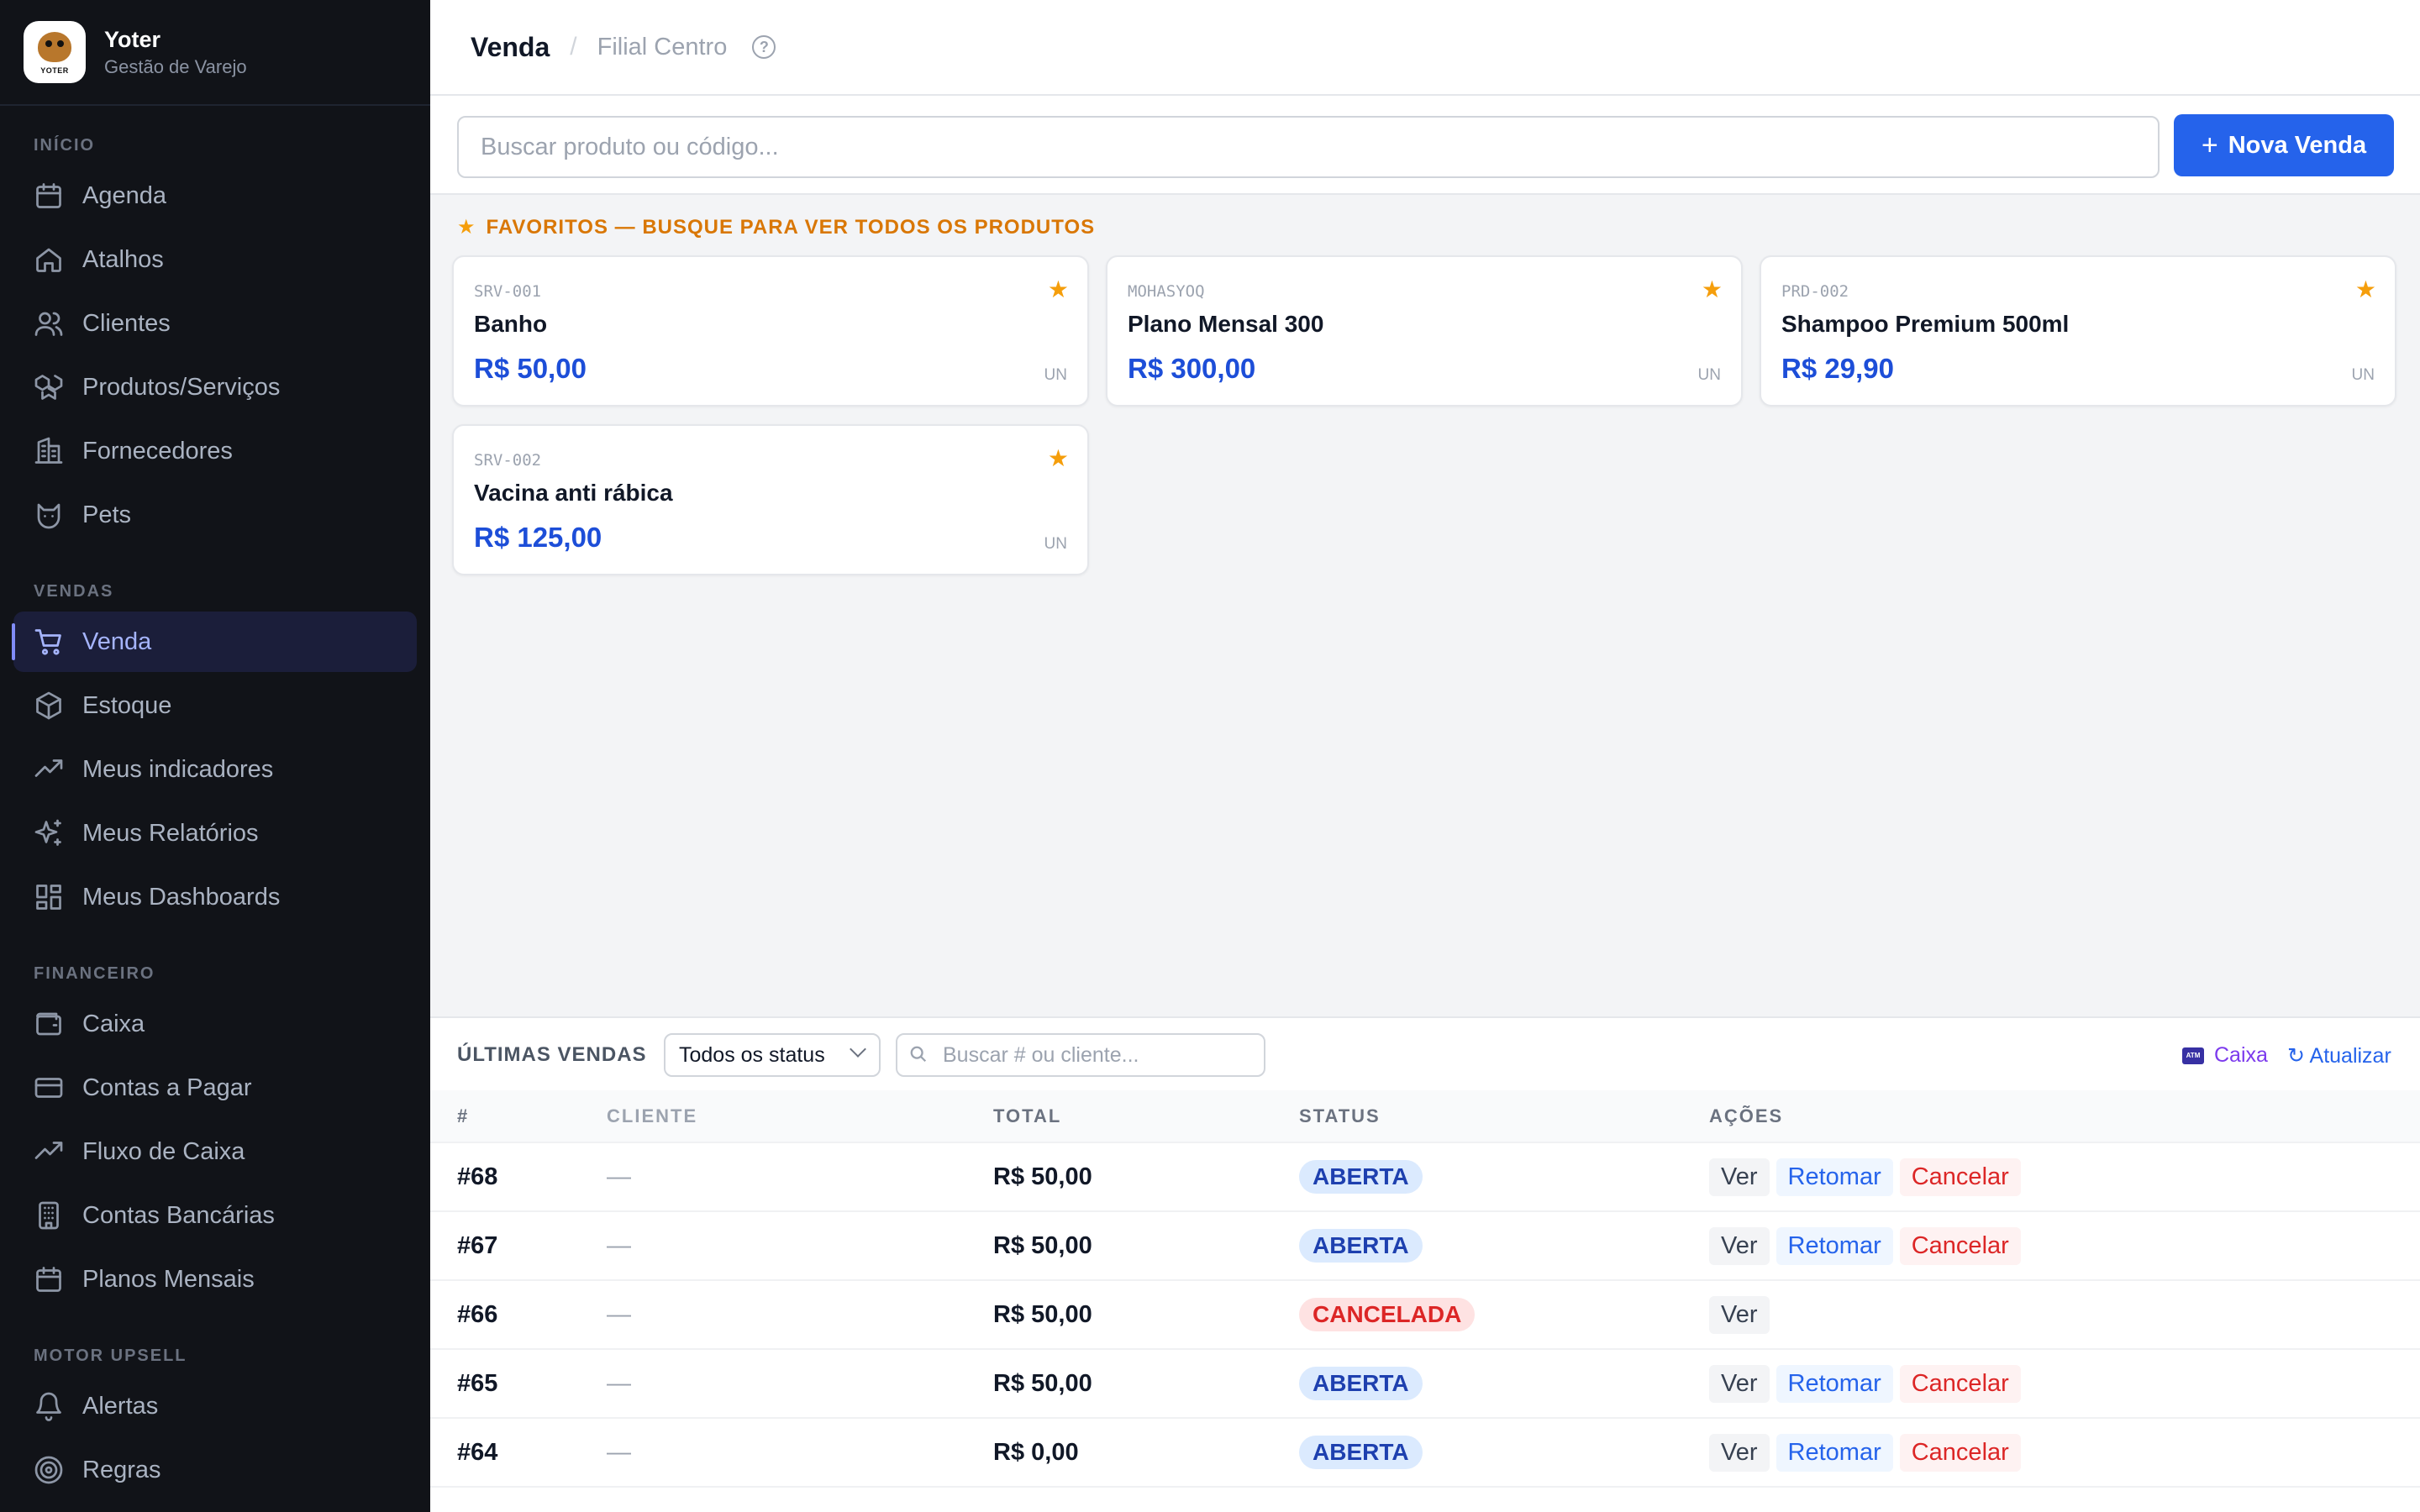 The width and height of the screenshot is (2420, 1512). I want to click on help-icon: ?, so click(764, 47).